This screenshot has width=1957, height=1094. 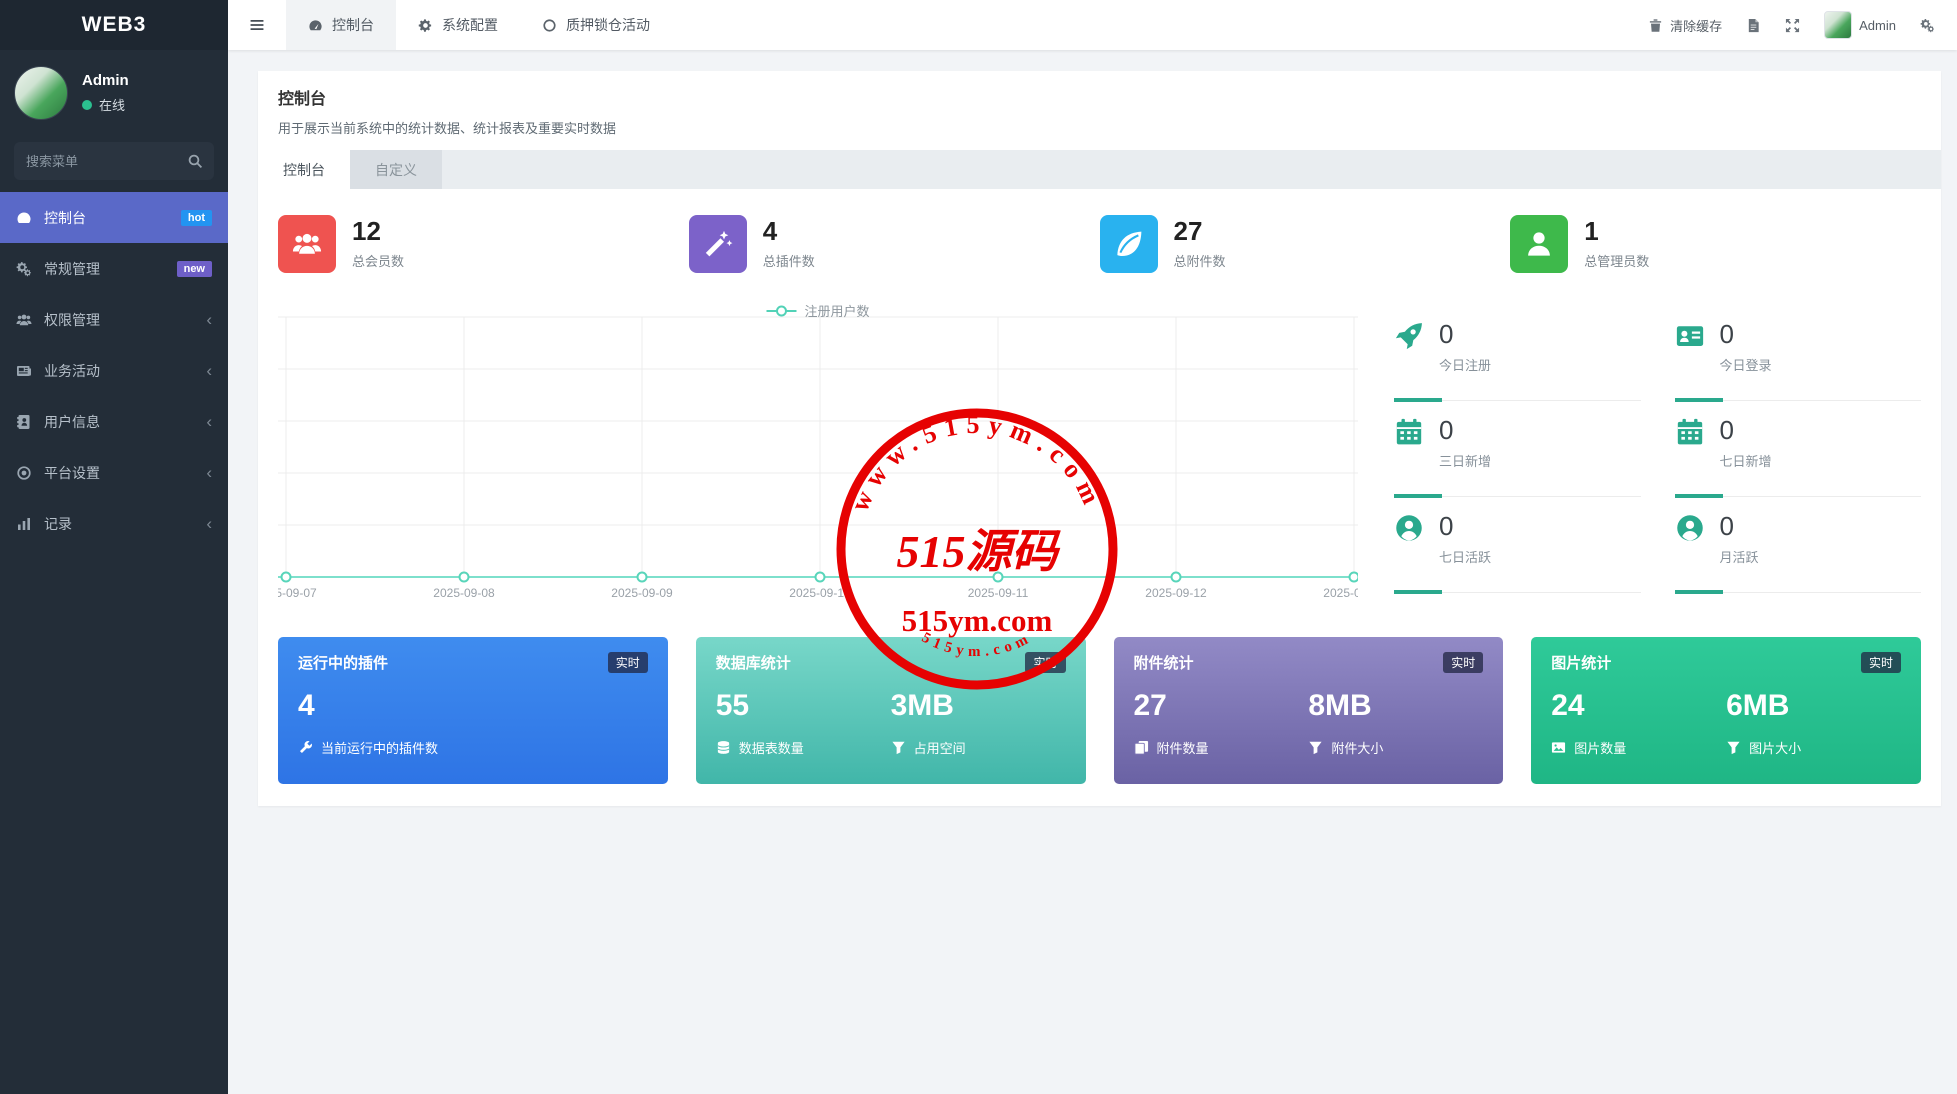 I want to click on fullscreen-button, so click(x=1792, y=25).